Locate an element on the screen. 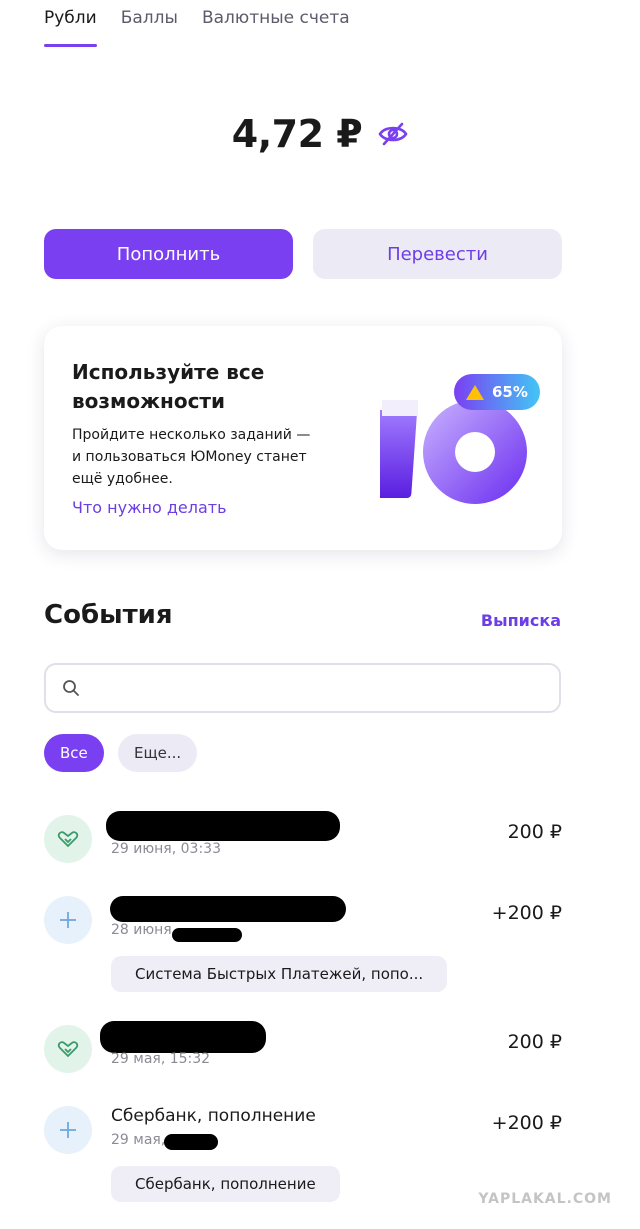  promo-title: Используйте все возможности is located at coordinates (168, 386).